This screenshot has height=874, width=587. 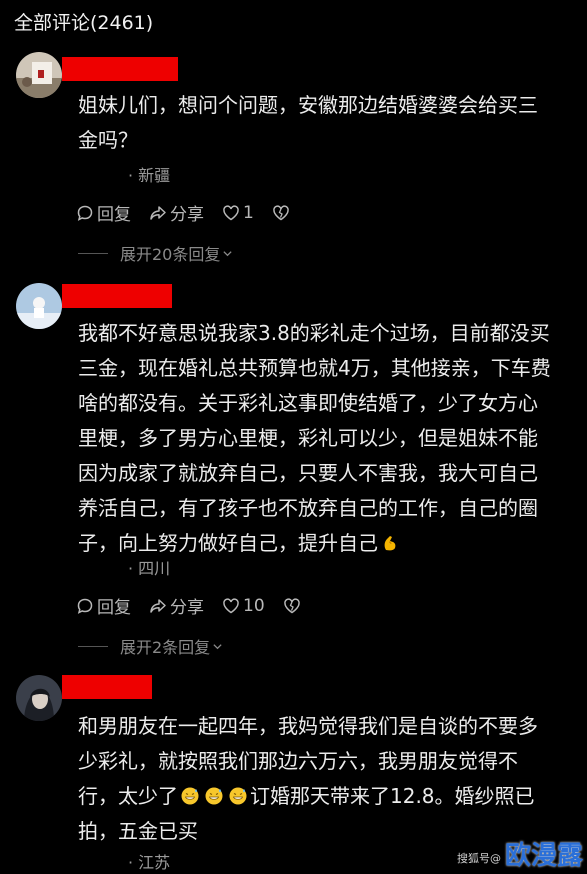 I want to click on comment-line: 啥的都没有。关于彩礼这事即使结婚了，少了女方心, so click(x=308, y=403).